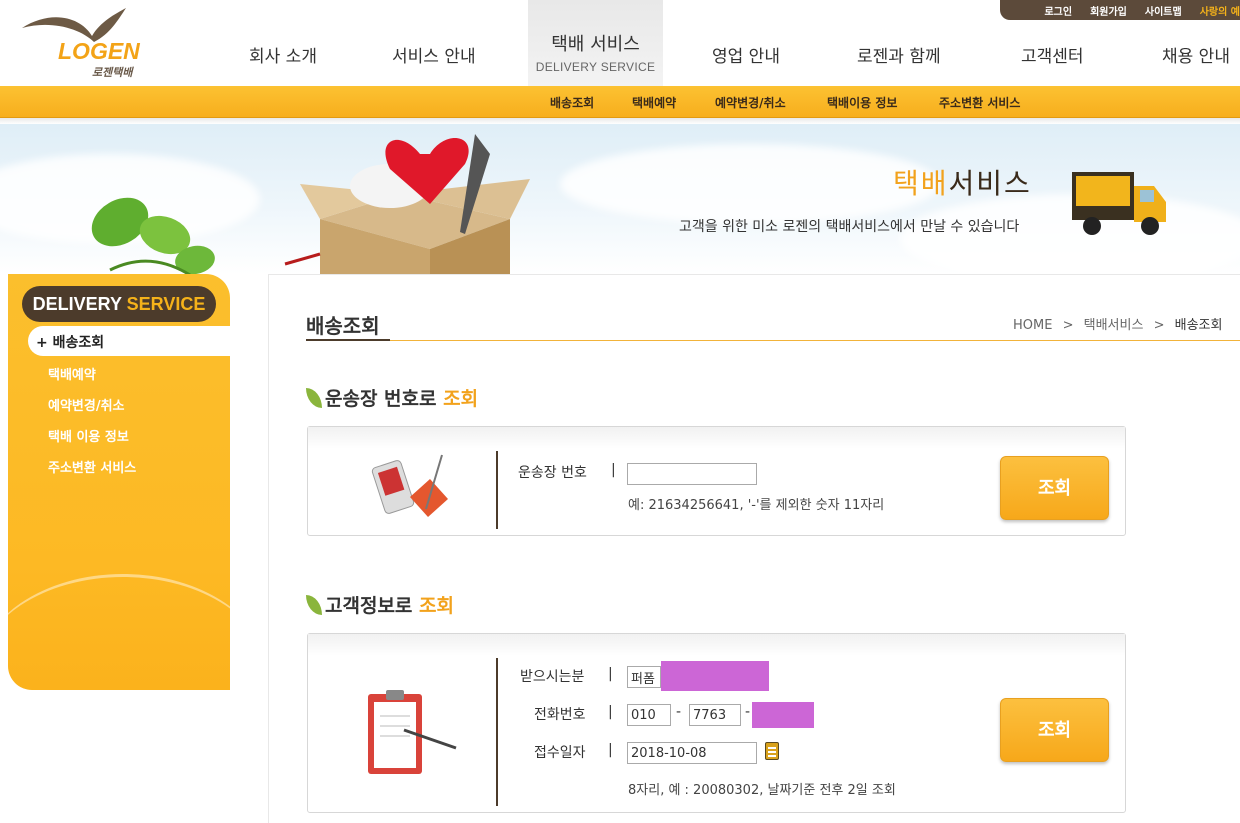  I want to click on nav-company: 회사 소개, so click(283, 54).